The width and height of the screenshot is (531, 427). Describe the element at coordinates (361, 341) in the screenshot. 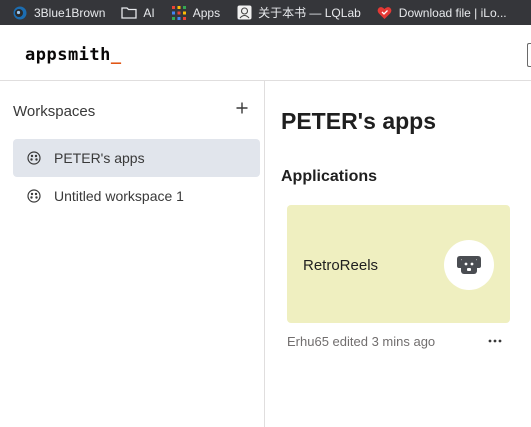

I see `app-edited-status: Erhu65 edited 3 mins ago` at that location.